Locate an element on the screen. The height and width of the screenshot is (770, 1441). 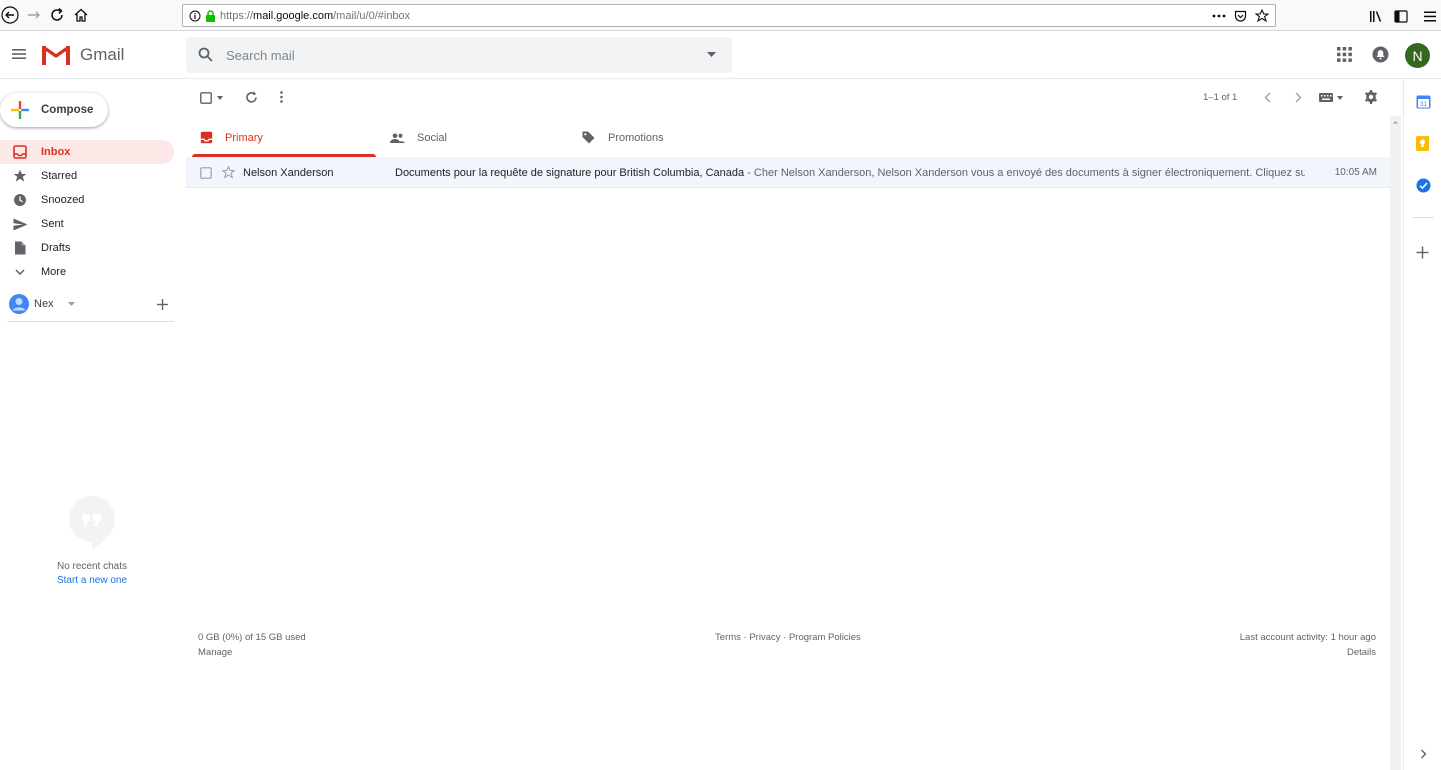
gmail-wordmark: Gmail is located at coordinates (102, 54).